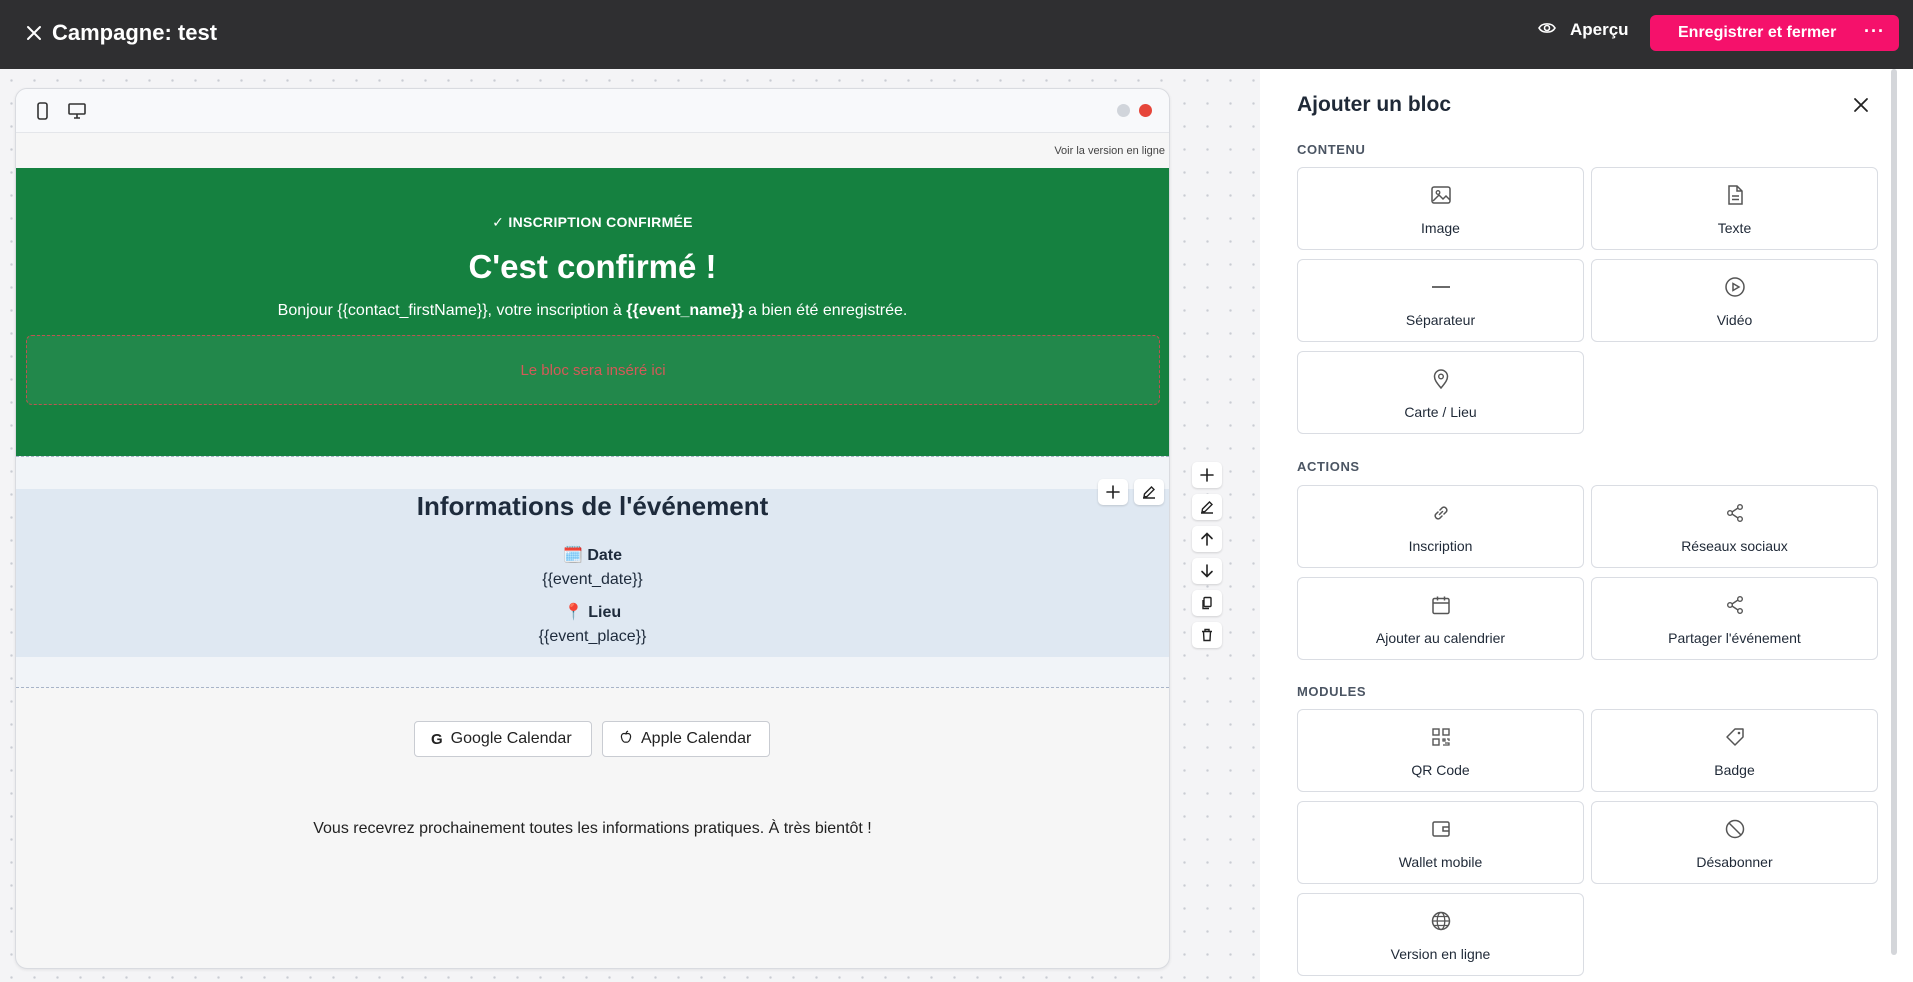 This screenshot has height=982, width=1913. I want to click on wallet-icon, so click(1440, 829).